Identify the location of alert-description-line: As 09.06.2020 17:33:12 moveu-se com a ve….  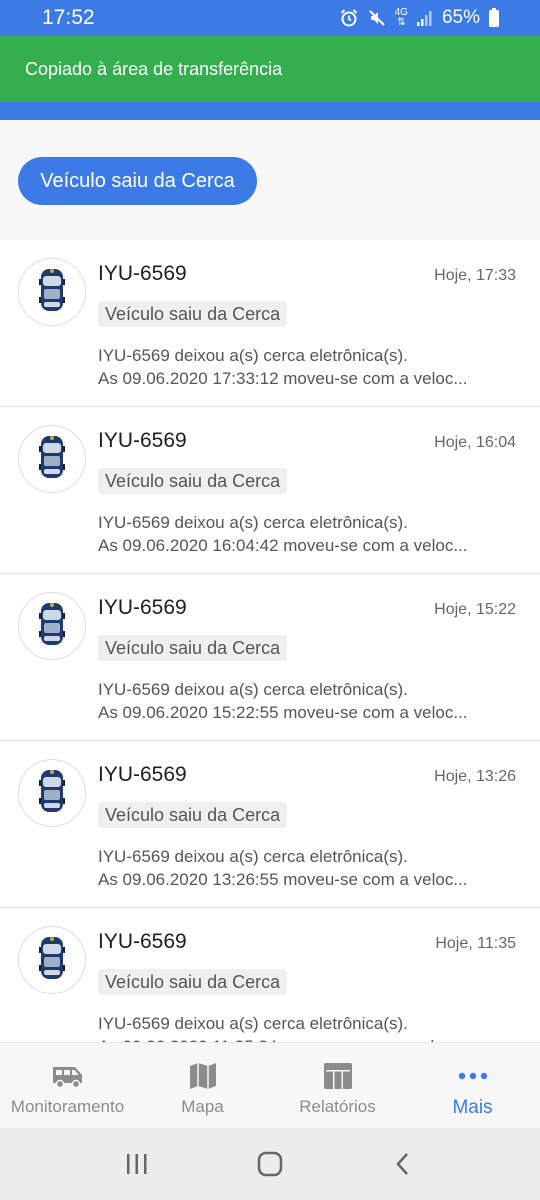
(283, 378).